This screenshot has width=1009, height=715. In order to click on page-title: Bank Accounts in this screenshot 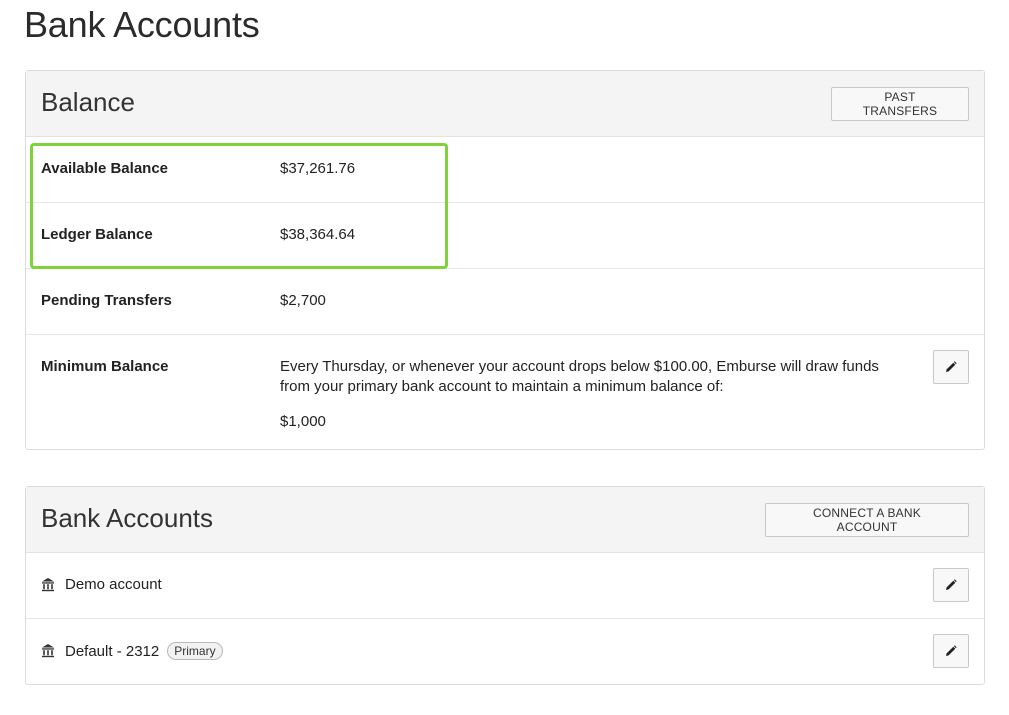, I will do `click(142, 24)`.